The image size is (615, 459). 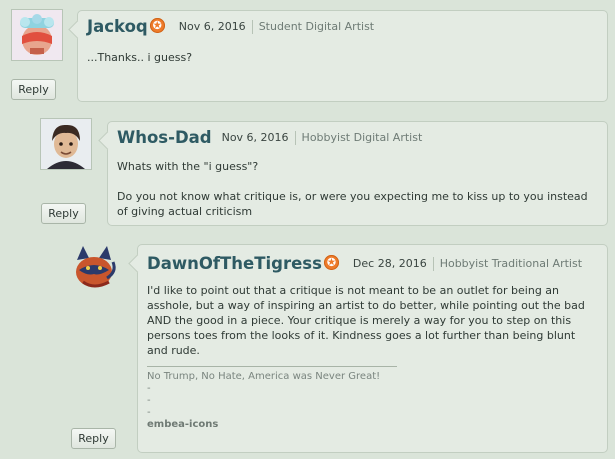 I want to click on avatar-whos-dad, so click(x=66, y=144).